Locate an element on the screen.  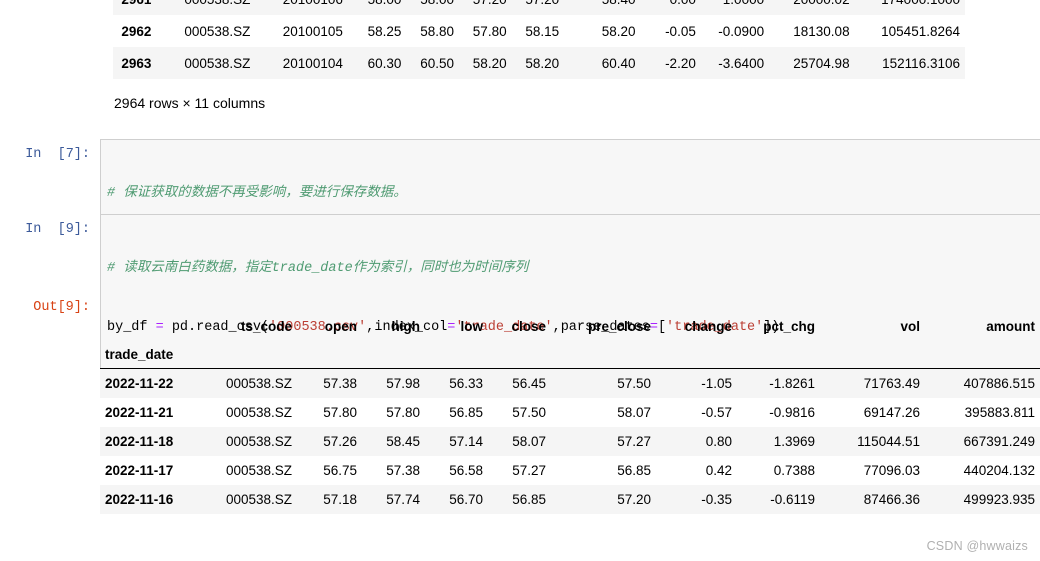
cell-vol: 115044.51 is located at coordinates (888, 441).